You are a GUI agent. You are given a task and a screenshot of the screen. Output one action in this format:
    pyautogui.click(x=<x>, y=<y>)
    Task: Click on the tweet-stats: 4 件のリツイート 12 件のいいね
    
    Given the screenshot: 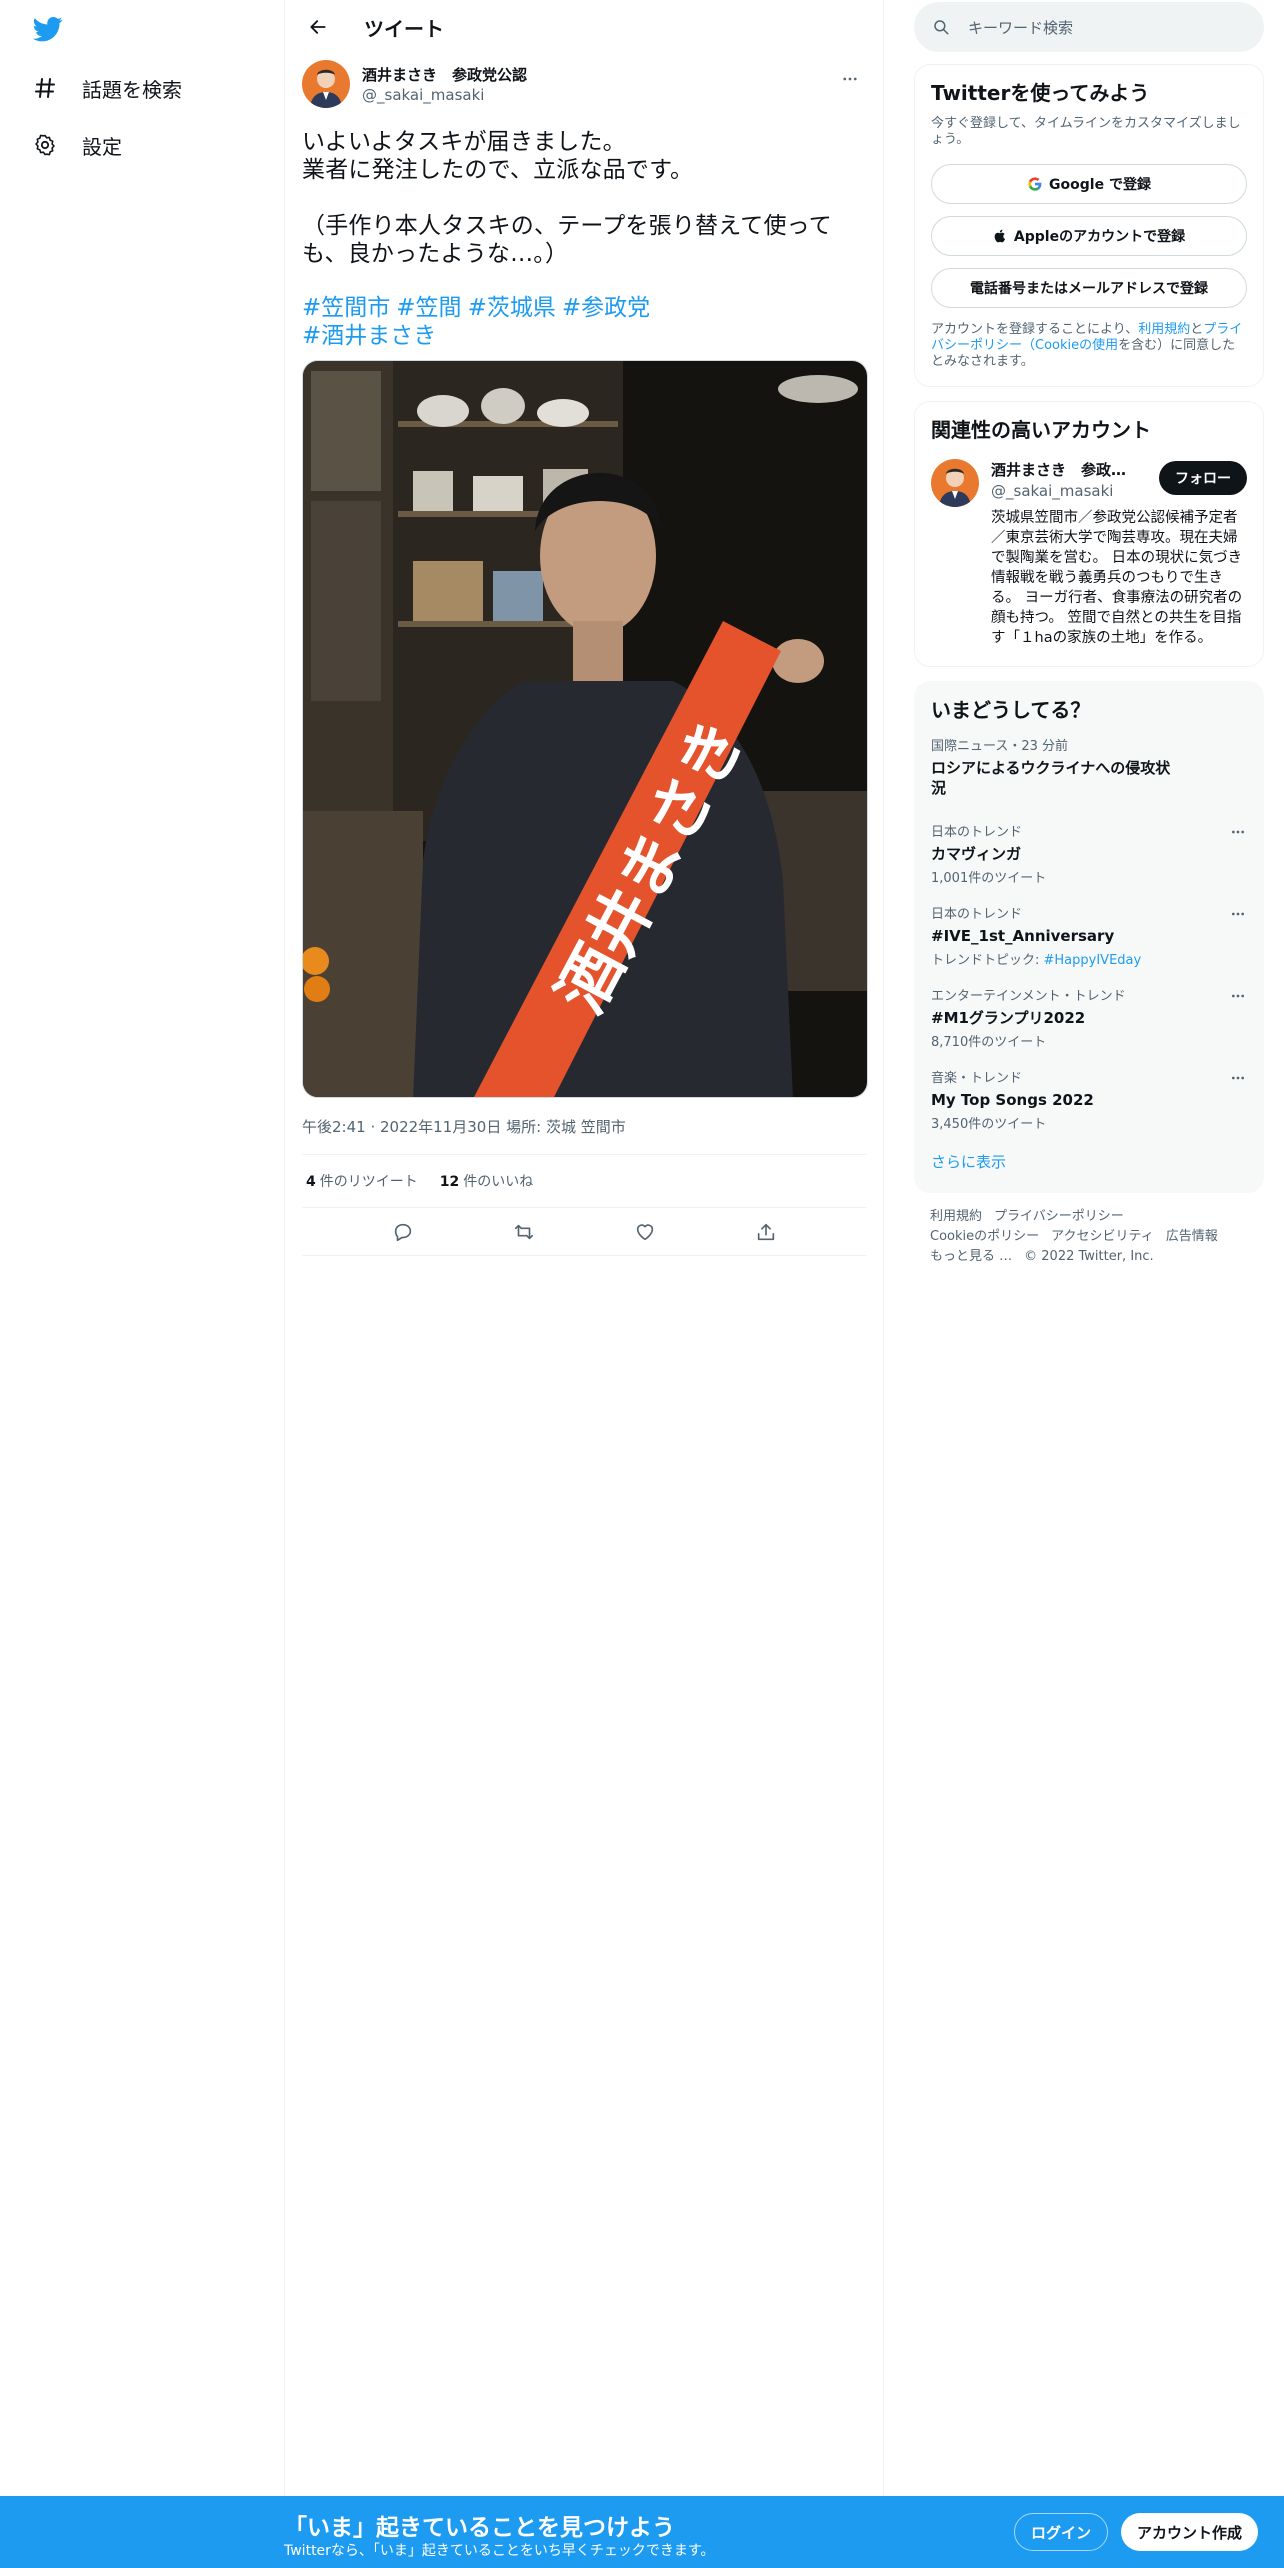 What is the action you would take?
    pyautogui.click(x=584, y=1181)
    